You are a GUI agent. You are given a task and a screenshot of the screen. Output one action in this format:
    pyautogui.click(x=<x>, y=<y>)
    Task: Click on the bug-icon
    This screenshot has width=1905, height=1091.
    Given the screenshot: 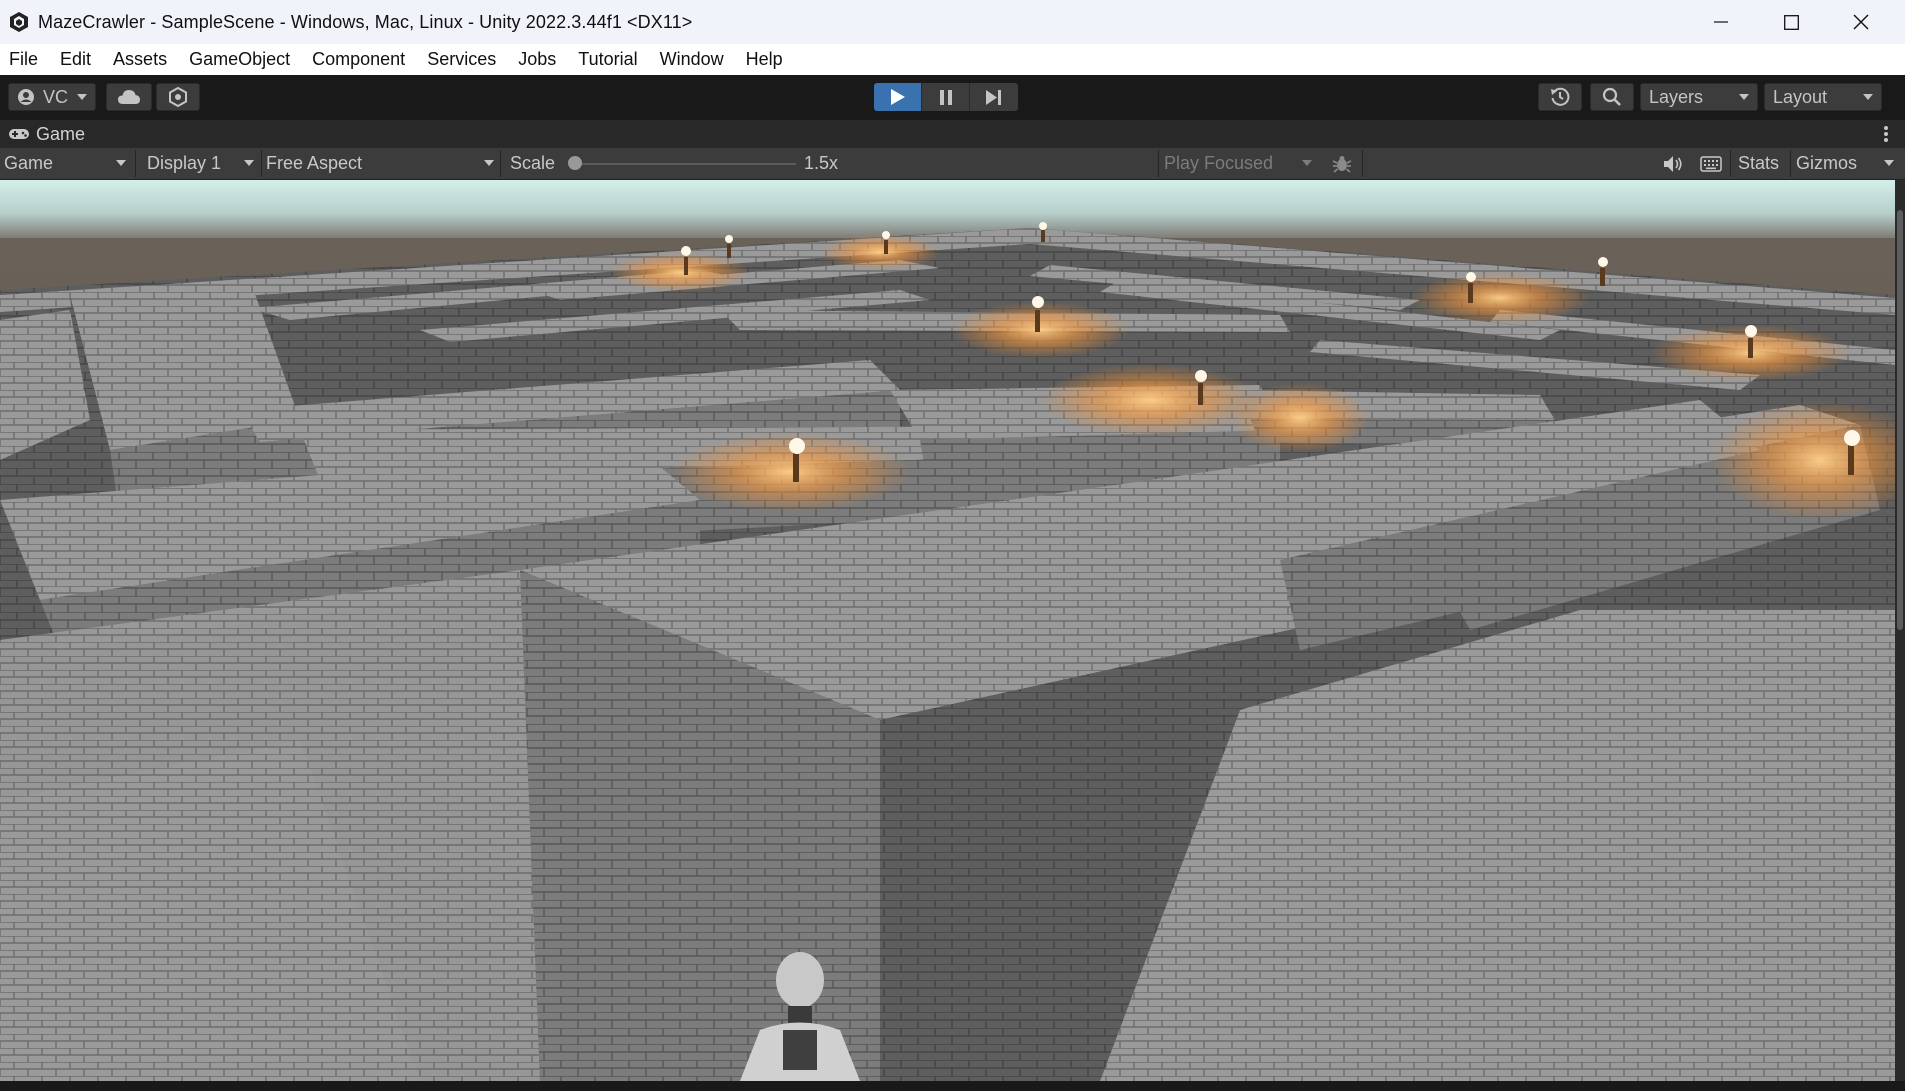 What is the action you would take?
    pyautogui.click(x=1342, y=164)
    